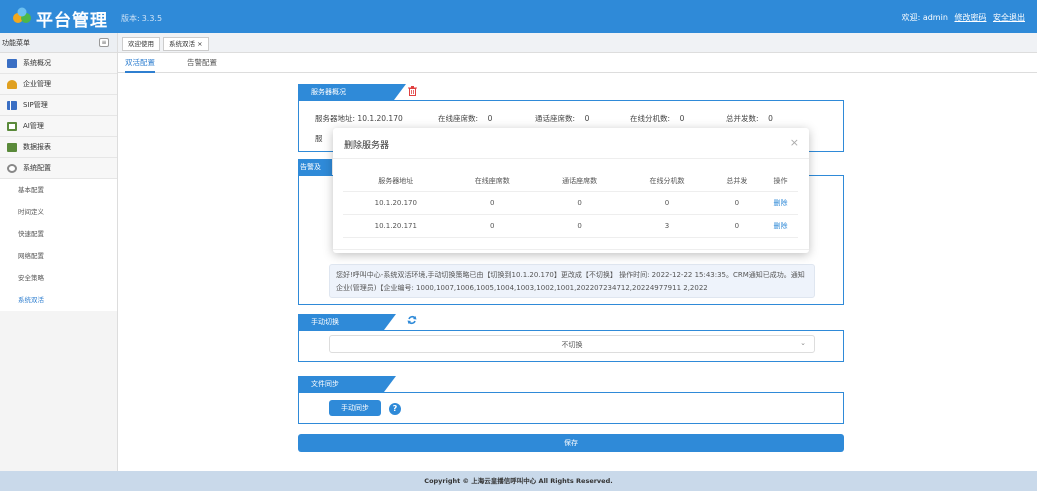 Image resolution: width=1037 pixels, height=501 pixels. What do you see at coordinates (12, 84) in the screenshot?
I see `user-icon` at bounding box center [12, 84].